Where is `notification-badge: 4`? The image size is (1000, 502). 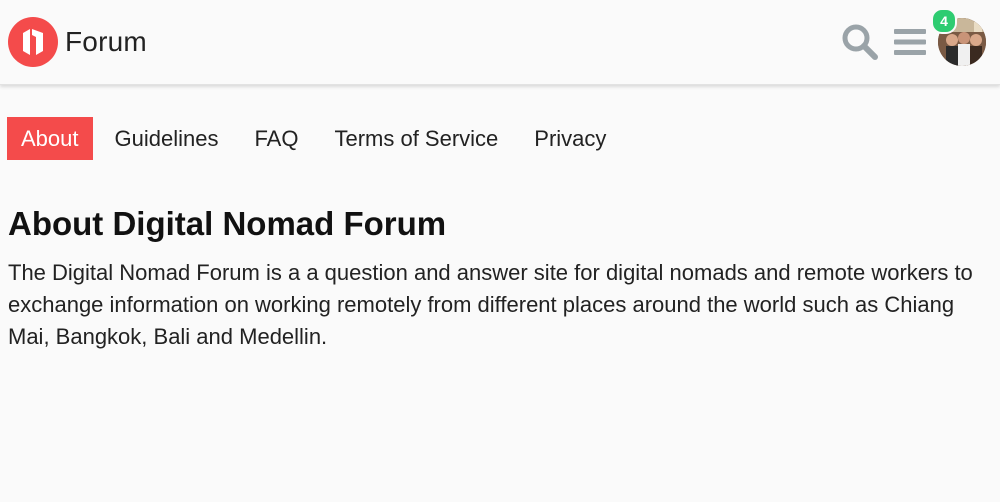 notification-badge: 4 is located at coordinates (944, 21).